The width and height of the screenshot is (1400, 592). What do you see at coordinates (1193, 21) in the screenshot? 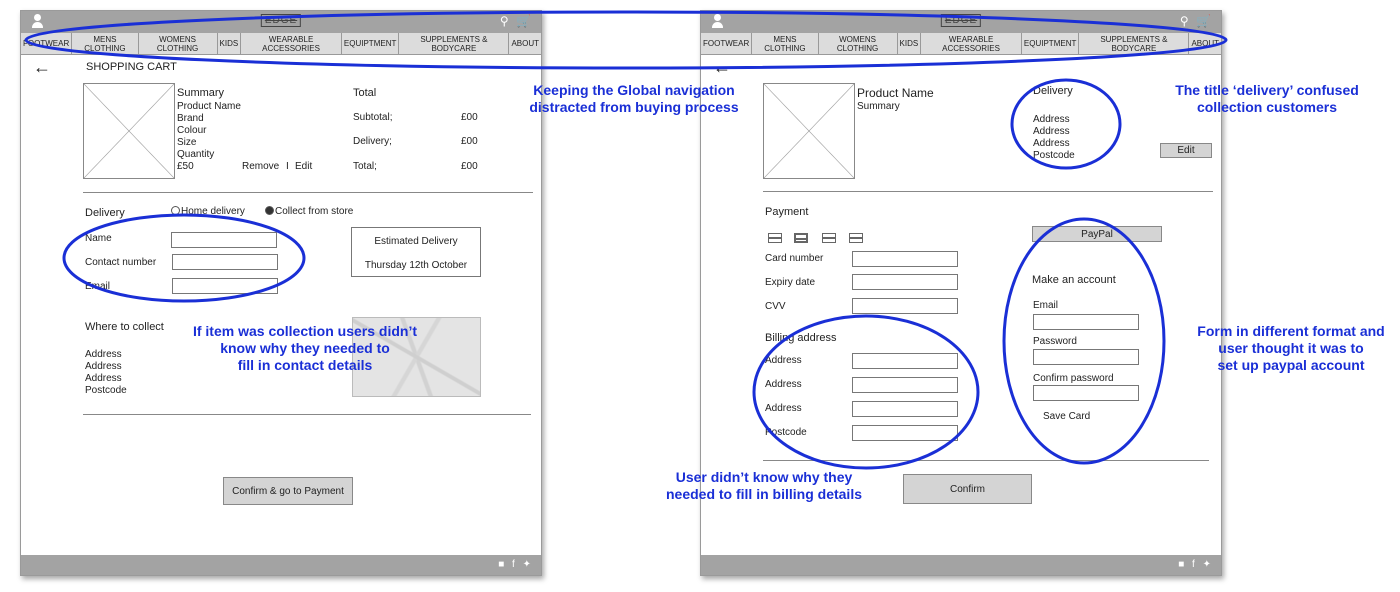
I see `top-icons: ⚲ 🛒` at bounding box center [1193, 21].